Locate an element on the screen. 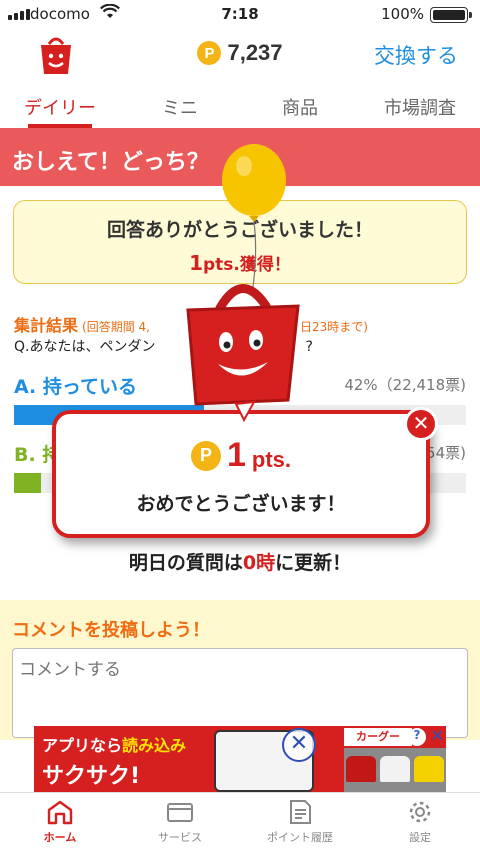 The height and width of the screenshot is (854, 480). home-icon is located at coordinates (60, 812).